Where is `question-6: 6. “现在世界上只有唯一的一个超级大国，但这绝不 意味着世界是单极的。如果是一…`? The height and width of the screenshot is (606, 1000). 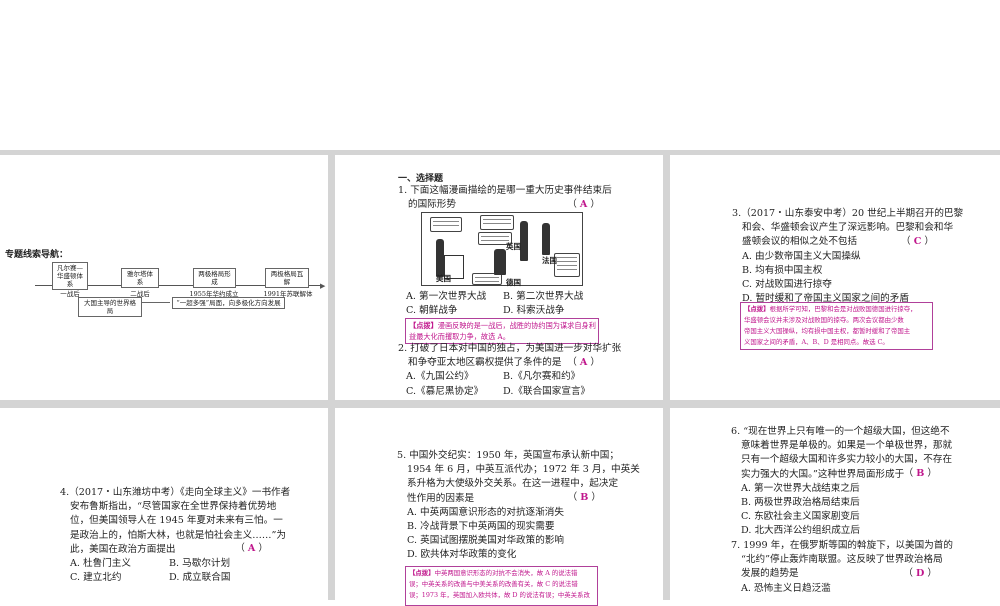
question-6: 6. “现在世界上只有唯一的一个超级大国，但这绝不 意味着世界是单极的。如果是一… is located at coordinates (842, 482).